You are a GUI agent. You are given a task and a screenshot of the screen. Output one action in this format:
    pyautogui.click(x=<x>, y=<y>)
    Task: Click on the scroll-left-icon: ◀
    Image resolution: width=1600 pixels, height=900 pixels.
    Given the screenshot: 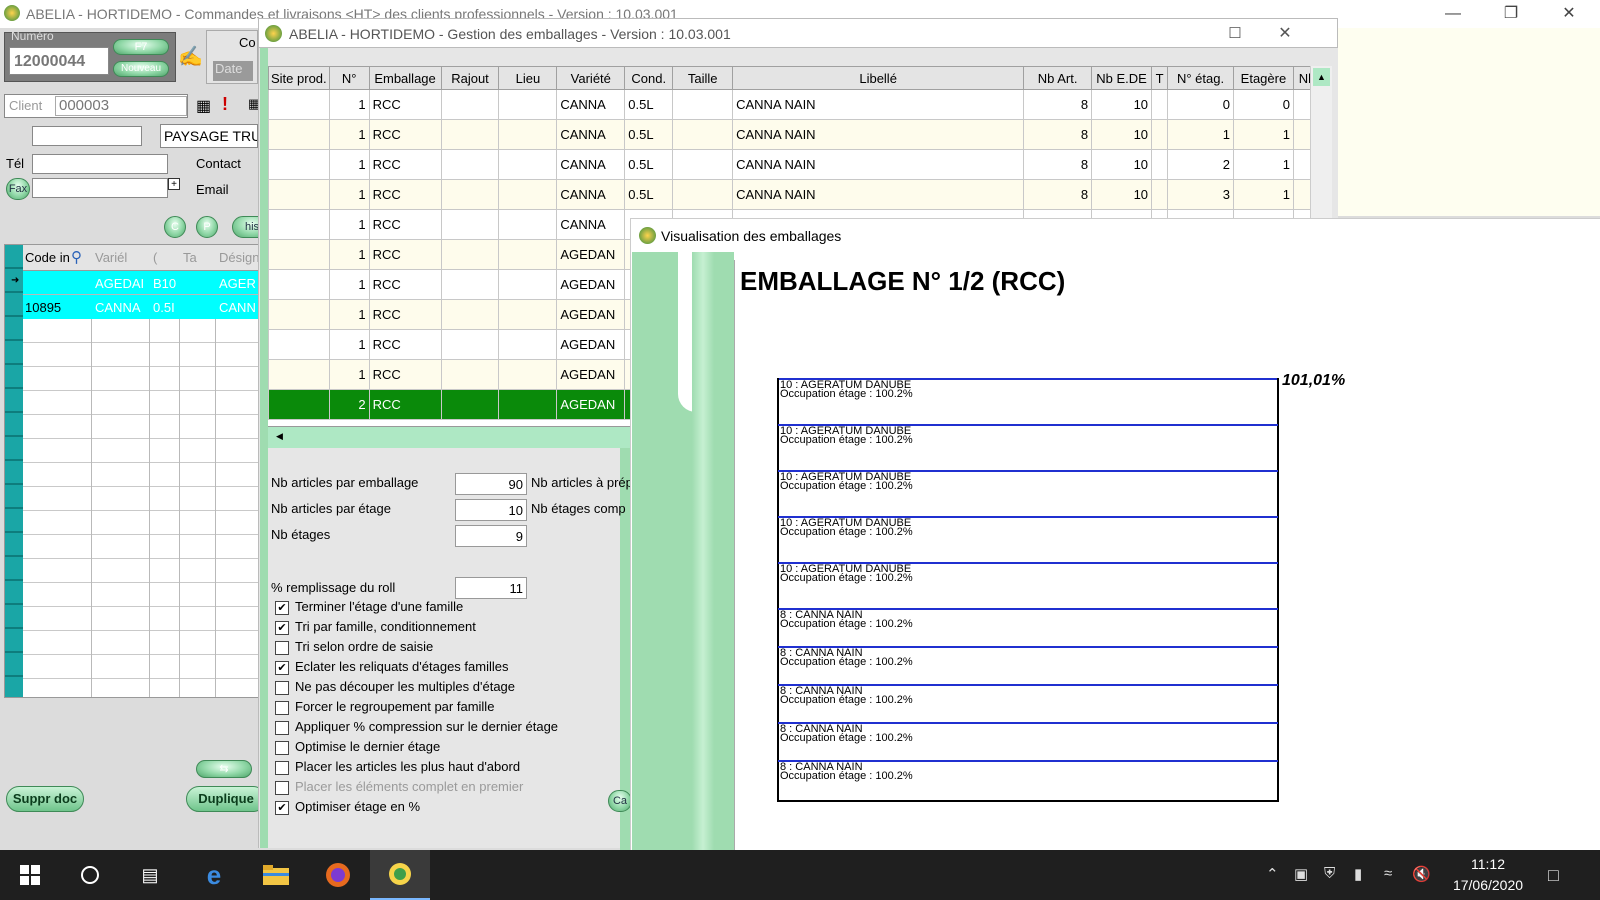 What is the action you would take?
    pyautogui.click(x=279, y=436)
    